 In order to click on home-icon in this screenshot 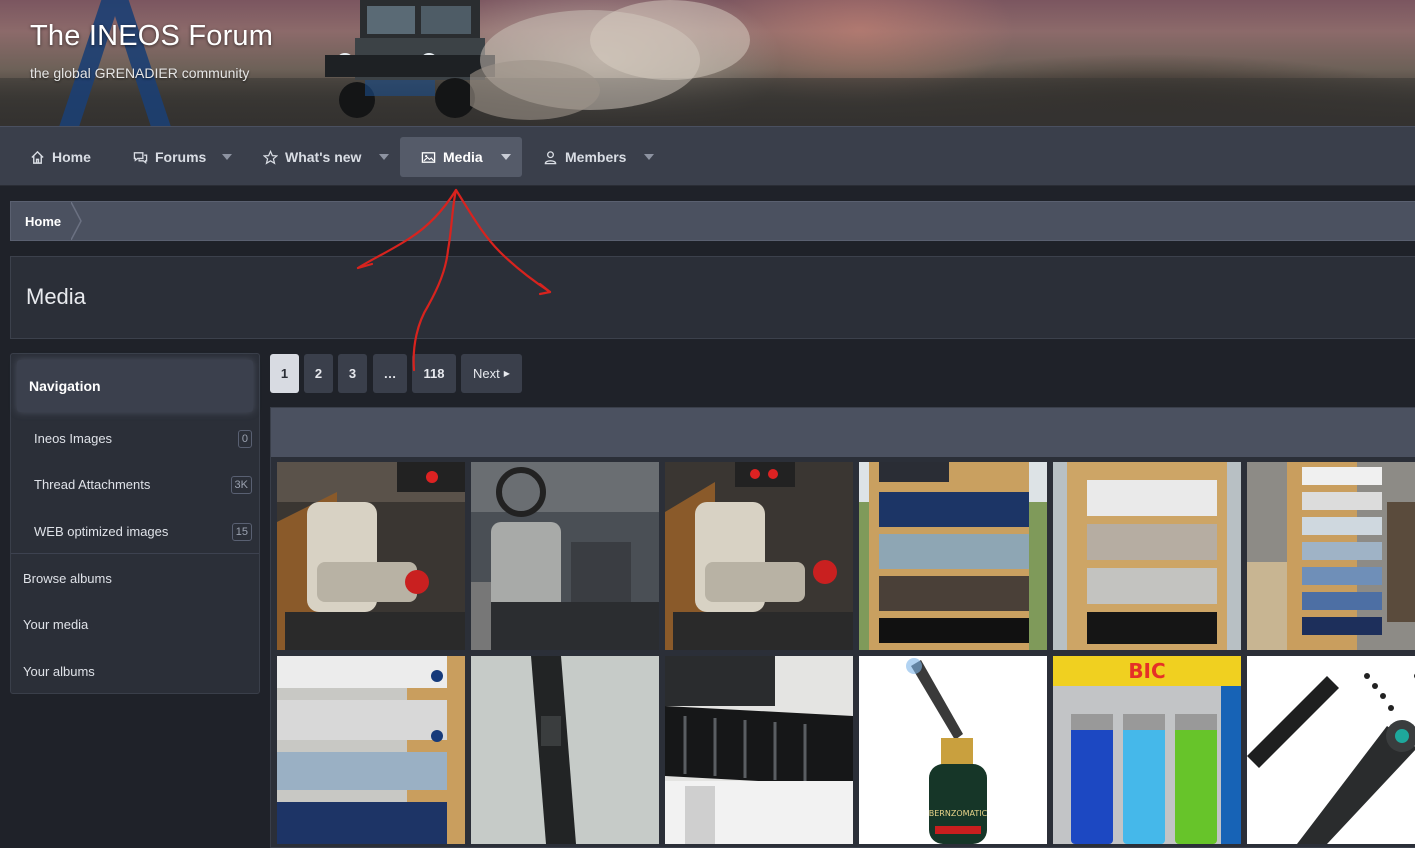, I will do `click(37, 157)`.